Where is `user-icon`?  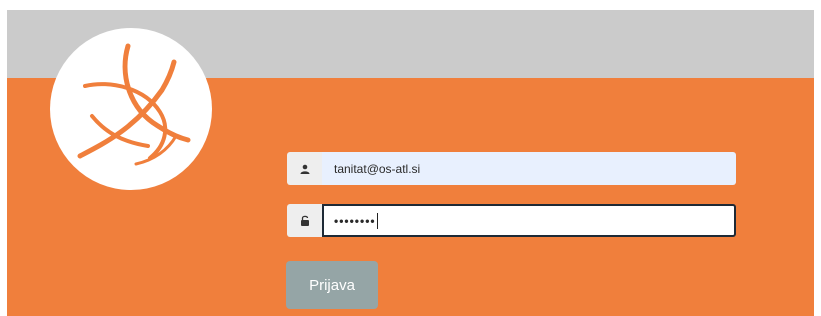
user-icon is located at coordinates (304, 169).